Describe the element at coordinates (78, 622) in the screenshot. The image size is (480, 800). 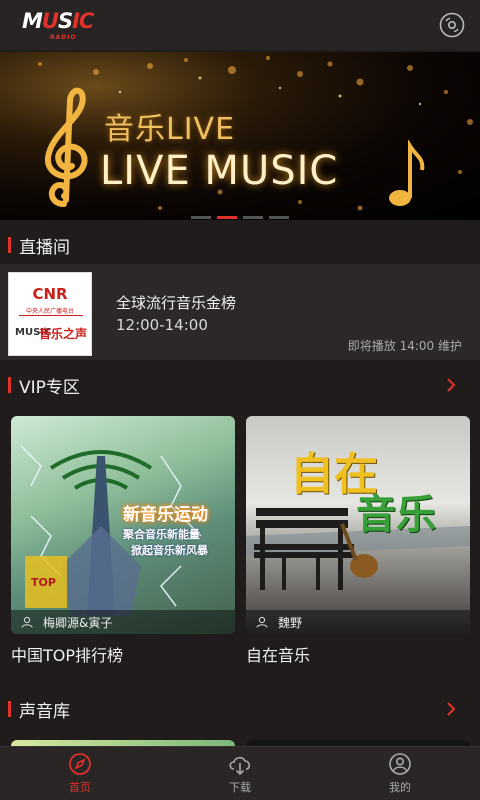
I see `card-author: 梅卿源&寅子` at that location.